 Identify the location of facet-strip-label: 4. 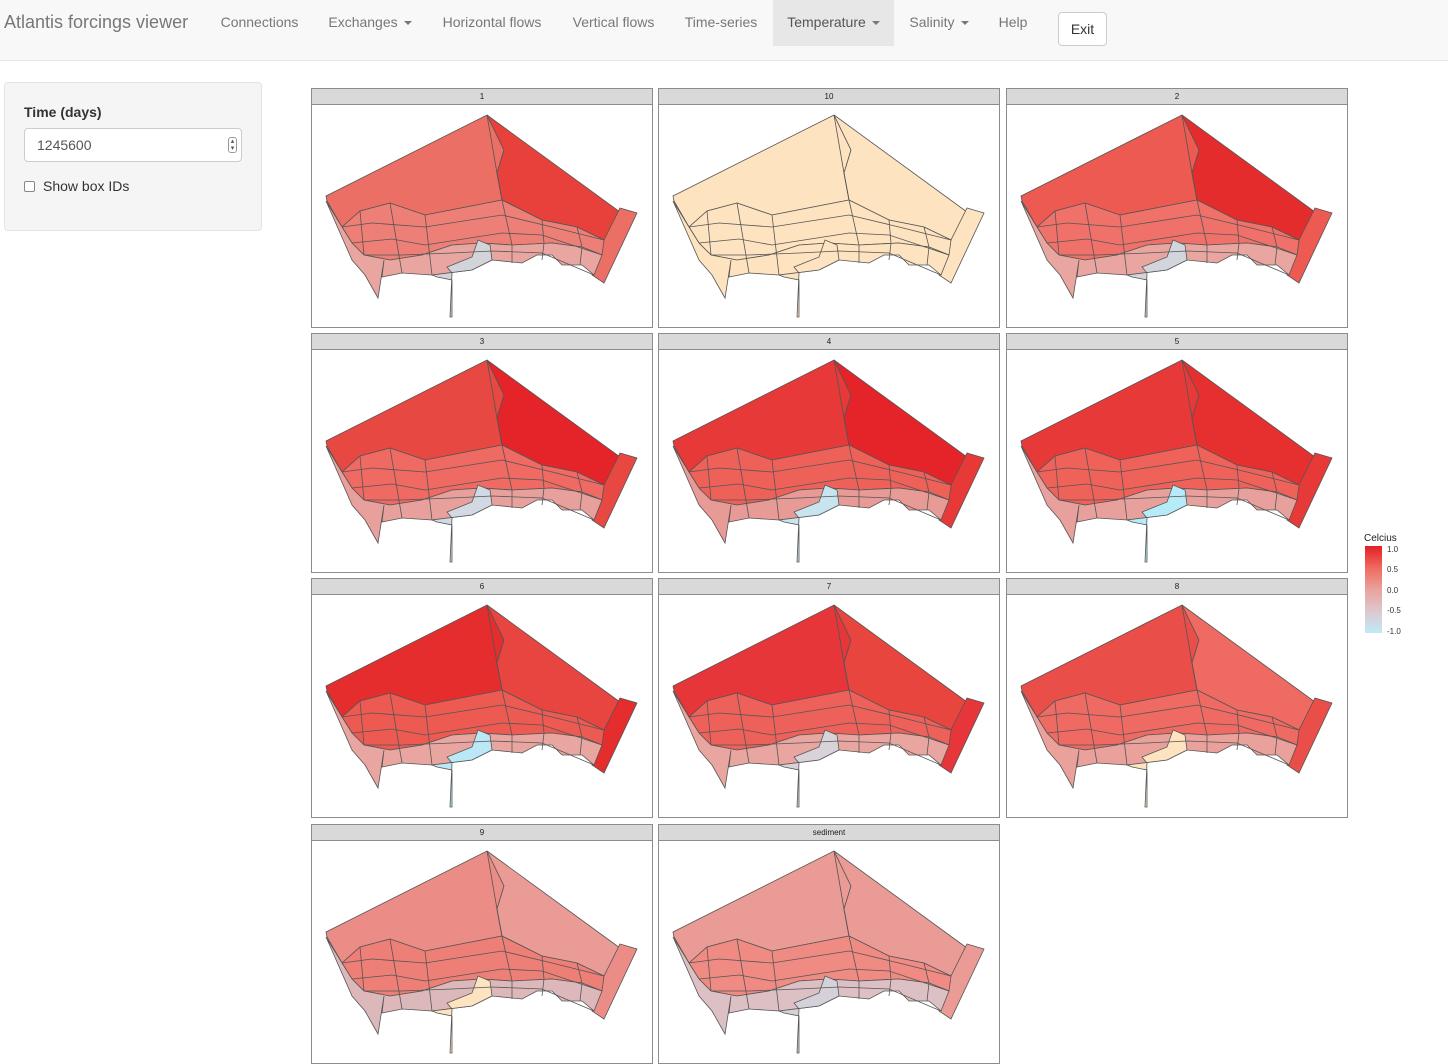
(829, 341).